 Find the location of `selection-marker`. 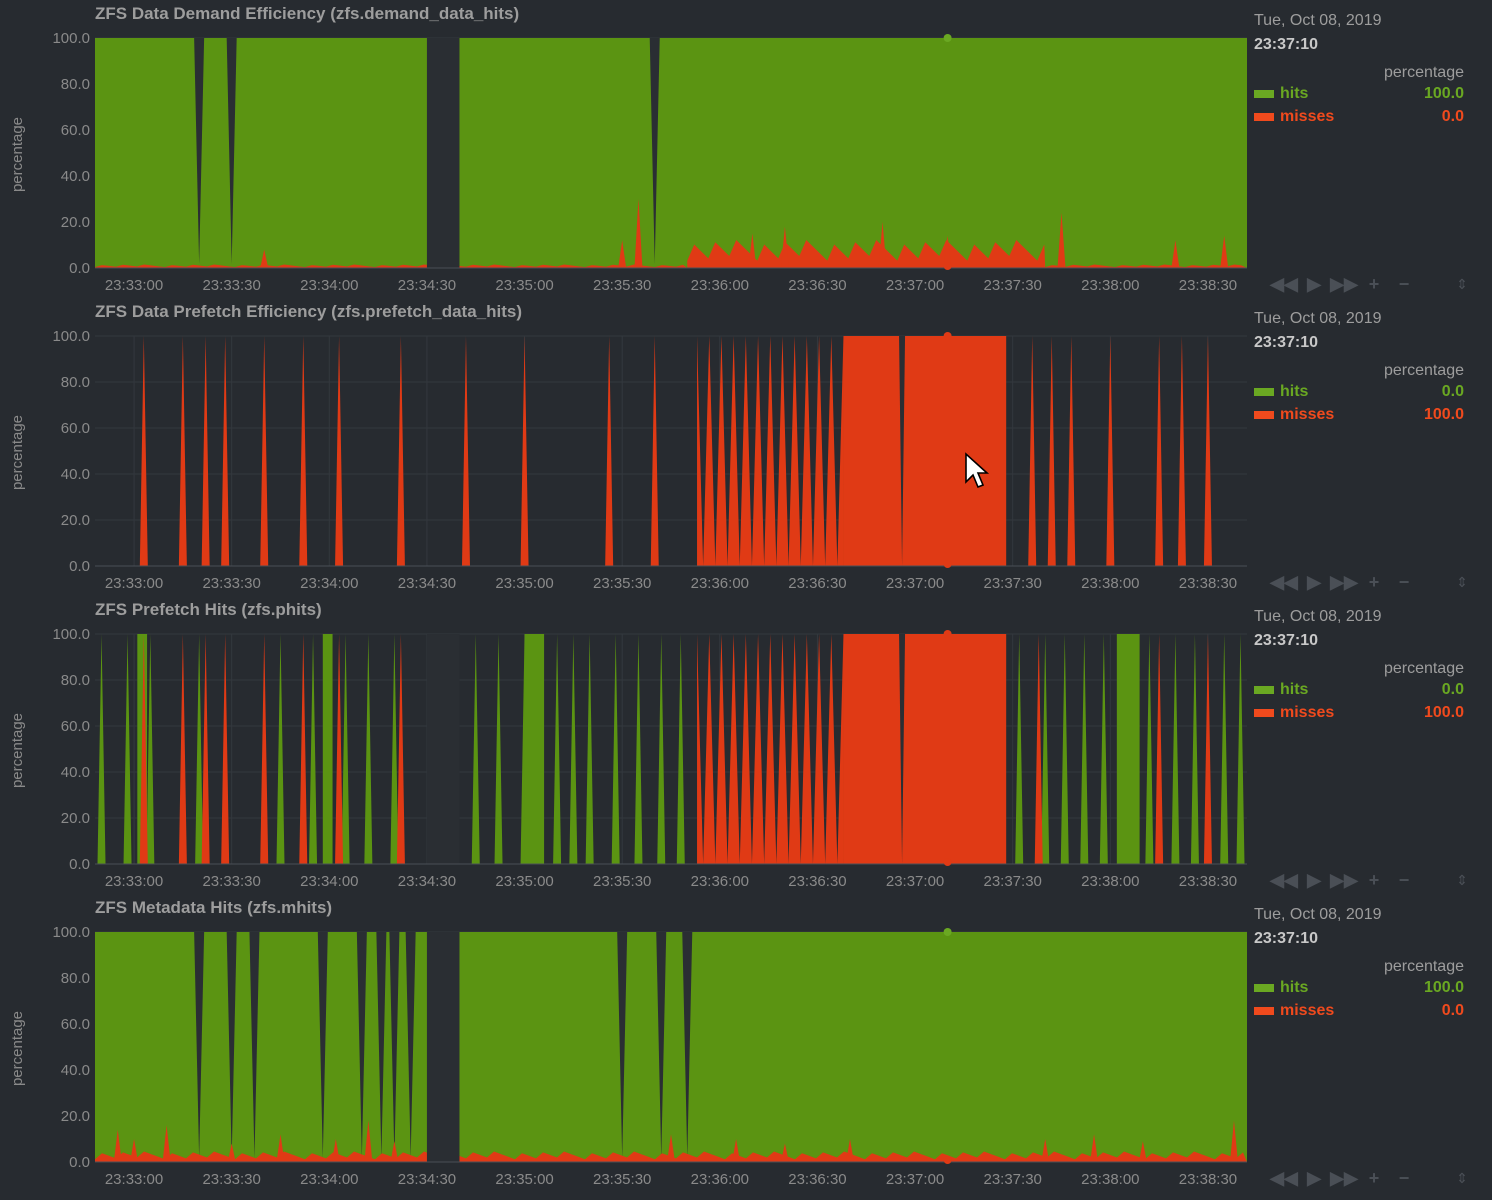

selection-marker is located at coordinates (947, 862).